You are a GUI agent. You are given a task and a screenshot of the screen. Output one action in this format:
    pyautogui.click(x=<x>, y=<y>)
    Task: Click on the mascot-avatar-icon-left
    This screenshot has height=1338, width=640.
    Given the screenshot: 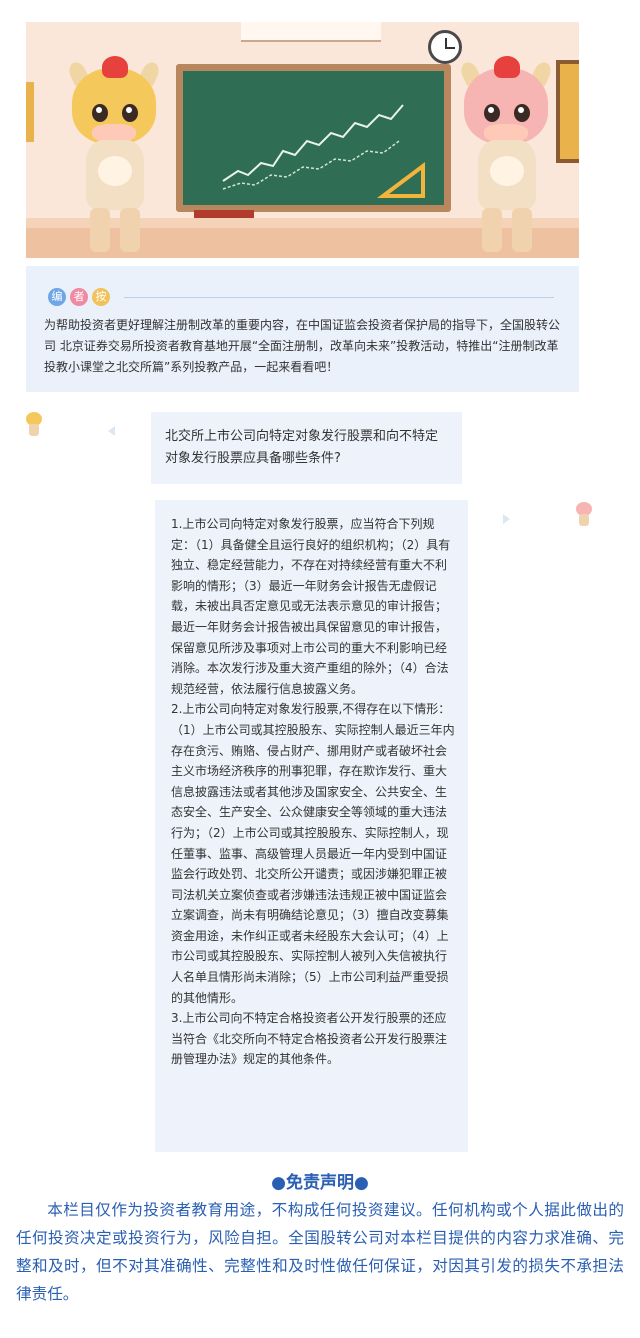 What is the action you would take?
    pyautogui.click(x=34, y=423)
    